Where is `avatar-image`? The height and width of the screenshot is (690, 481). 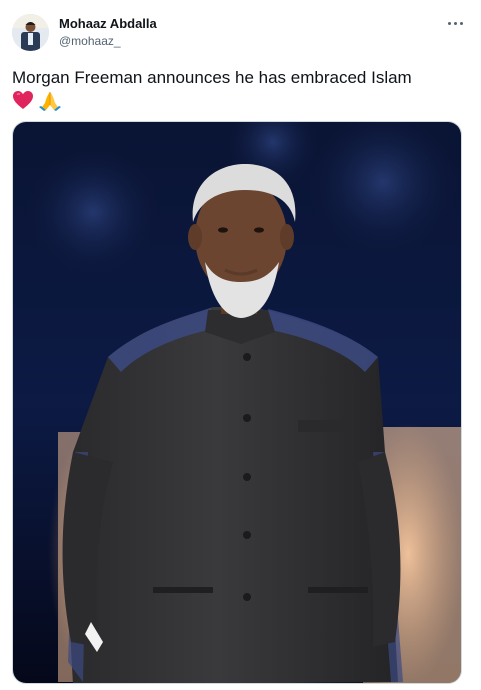 avatar-image is located at coordinates (30, 32).